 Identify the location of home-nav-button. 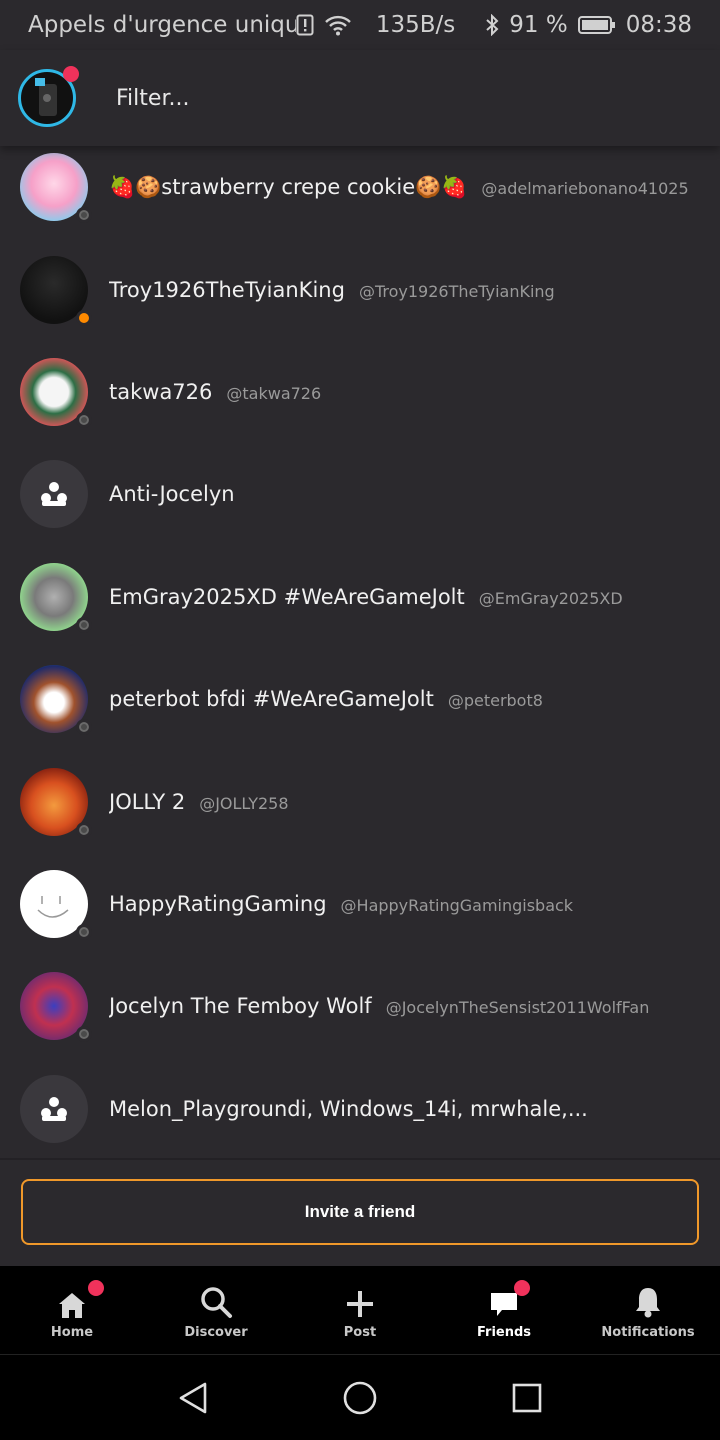
(360, 1398).